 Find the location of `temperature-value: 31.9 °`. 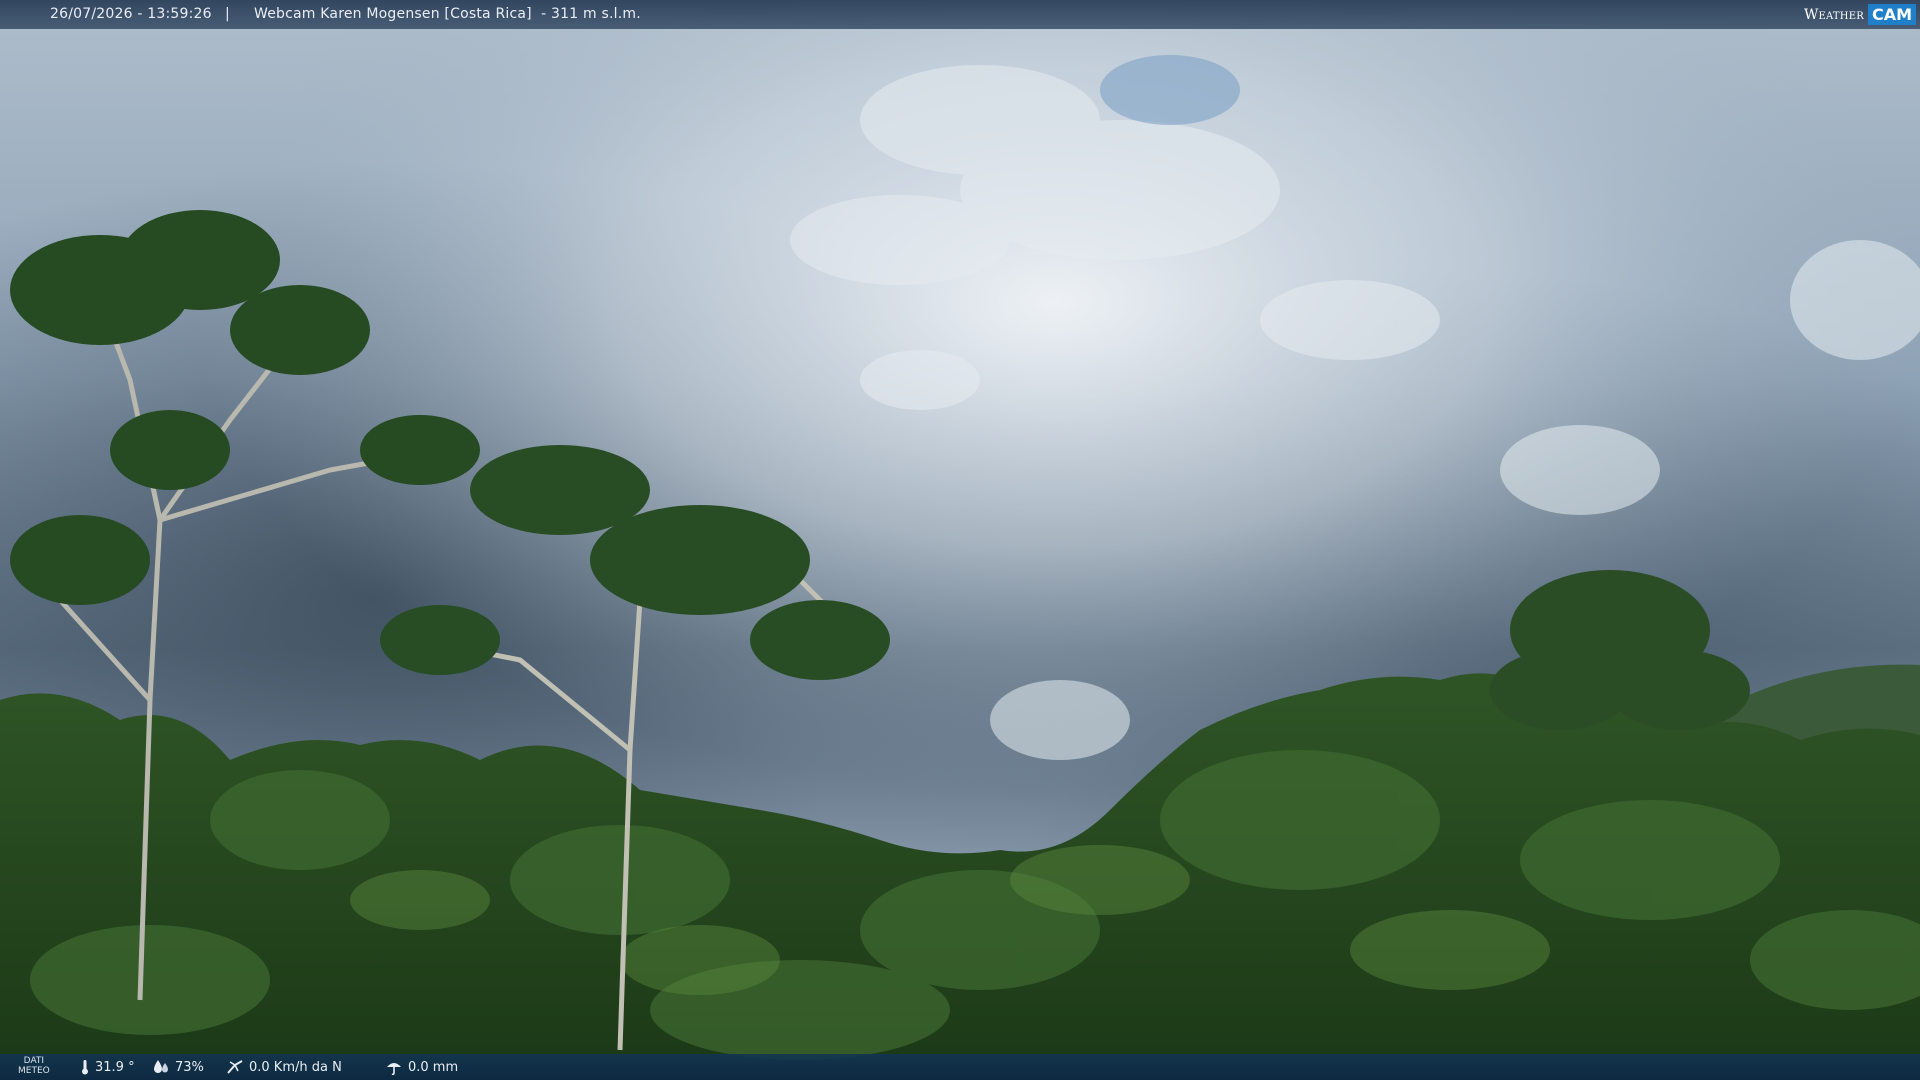

temperature-value: 31.9 ° is located at coordinates (115, 1067).